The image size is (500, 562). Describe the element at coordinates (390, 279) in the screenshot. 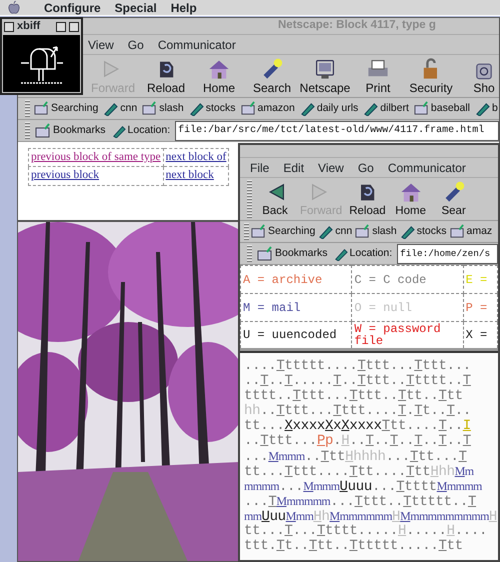

I see `legend-entry: C = C code` at that location.